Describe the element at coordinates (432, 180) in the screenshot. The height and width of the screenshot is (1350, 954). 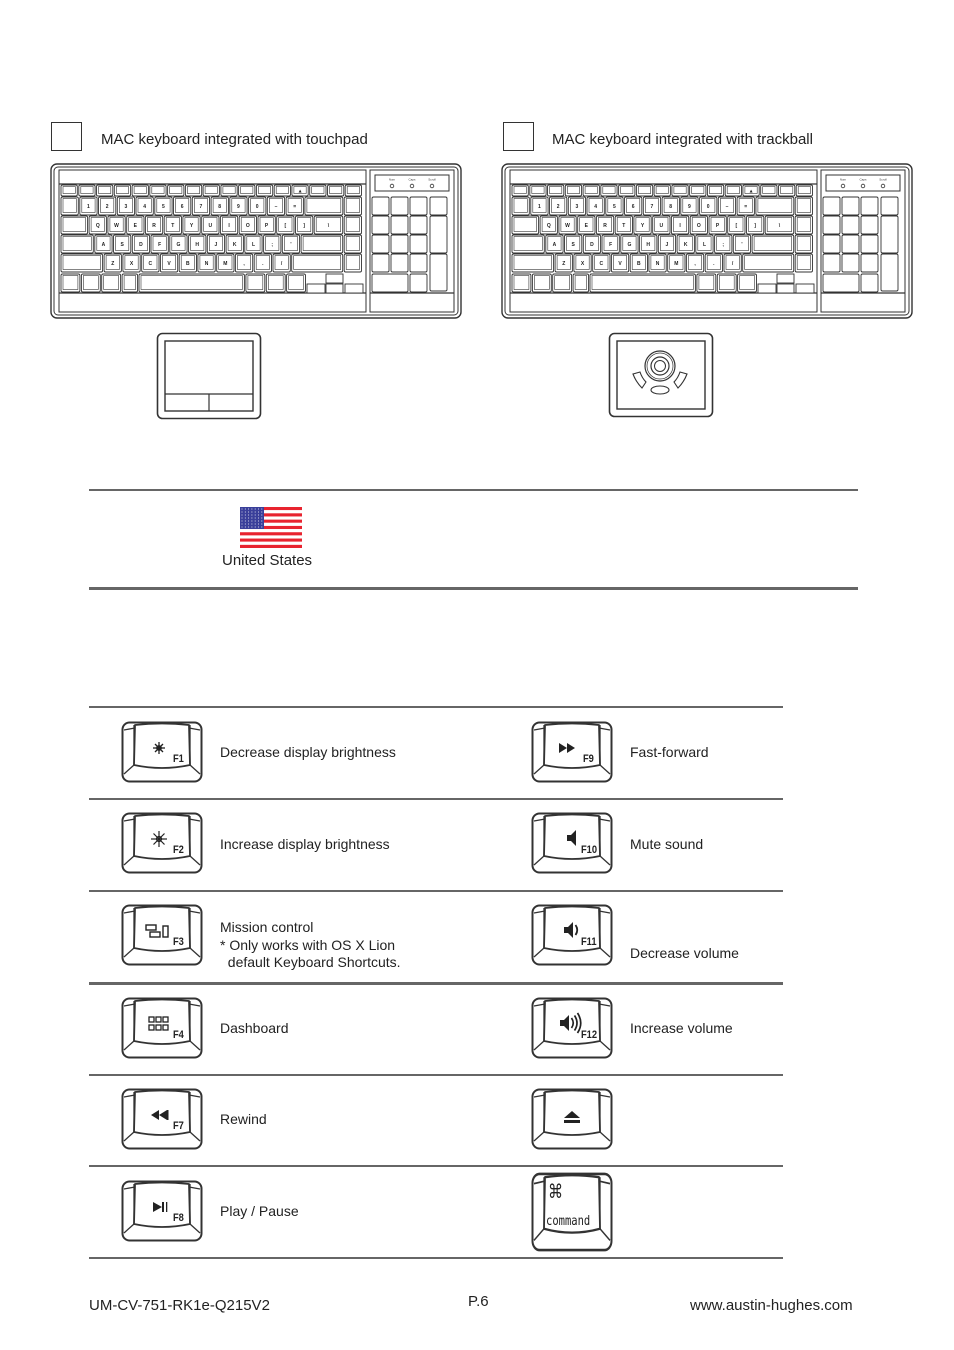
I see `svg-text: Scroll` at that location.